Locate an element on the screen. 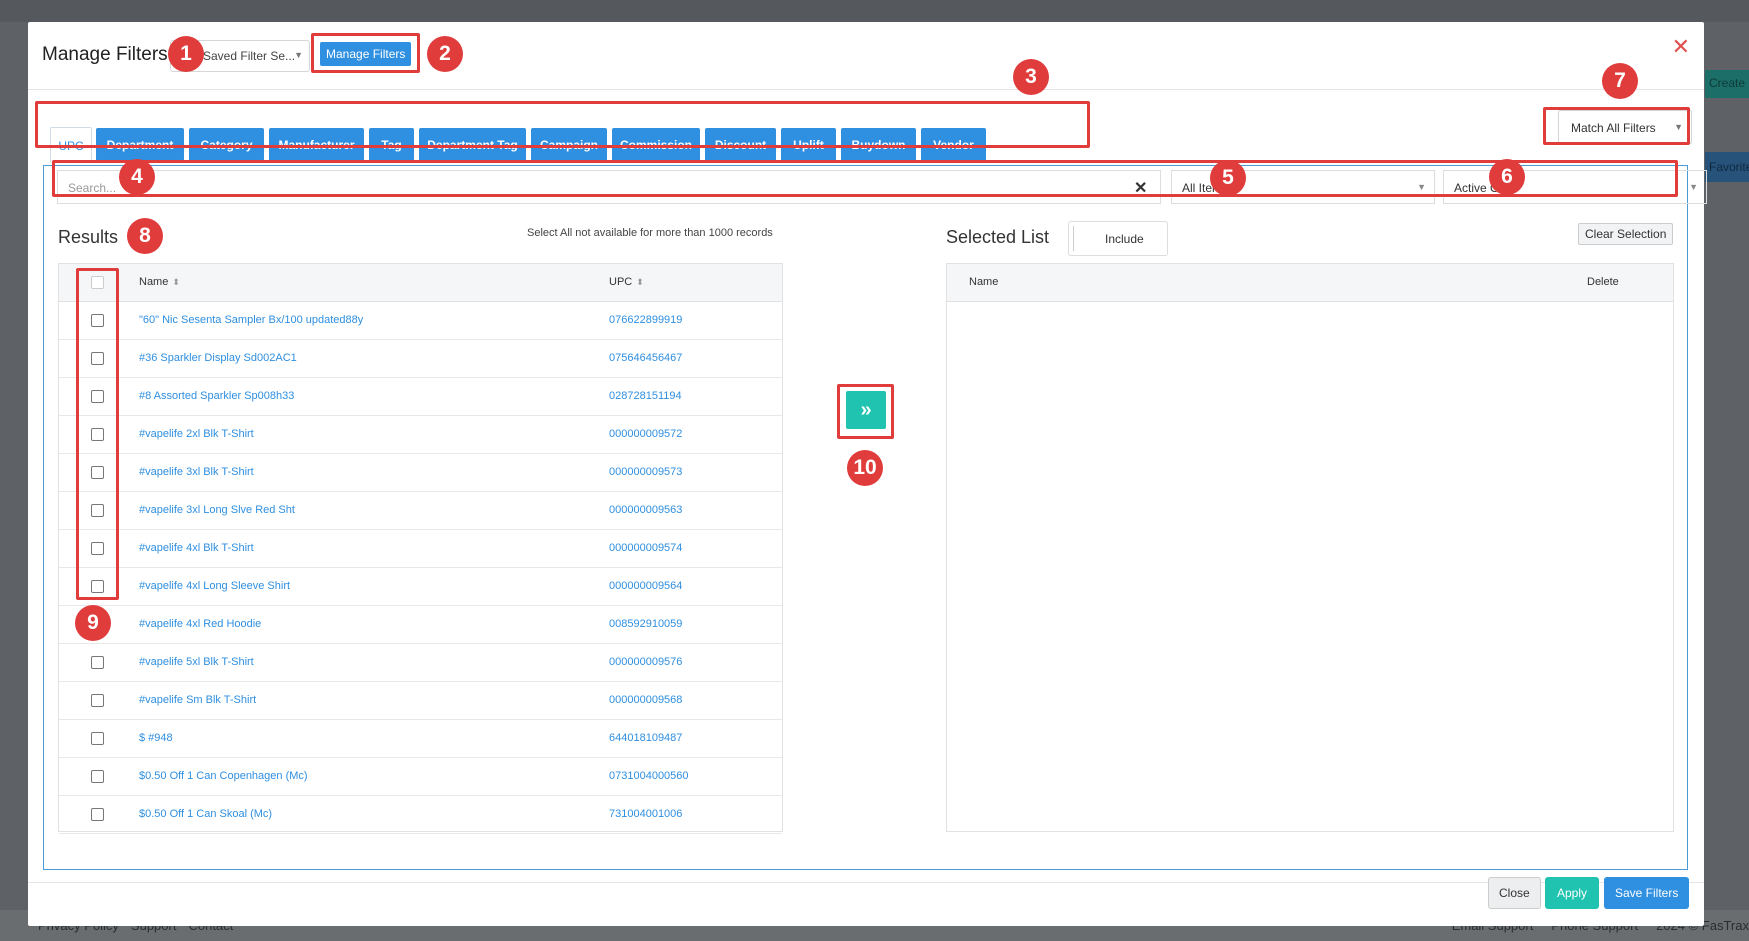 This screenshot has height=941, width=1749. row-name-link: #vapelife Sm Blk T-Shirt is located at coordinates (197, 700).